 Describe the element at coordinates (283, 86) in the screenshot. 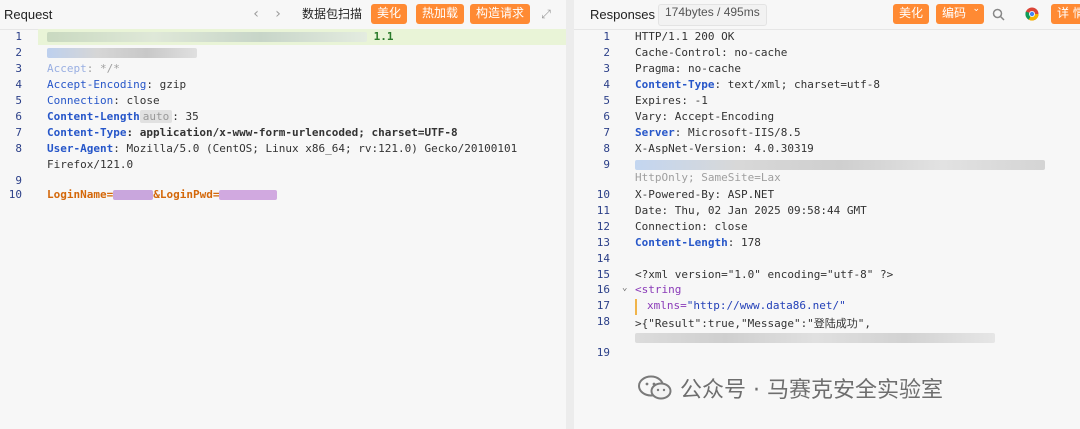

I see `request-line: 4 Accept-Encoding: gzip` at that location.